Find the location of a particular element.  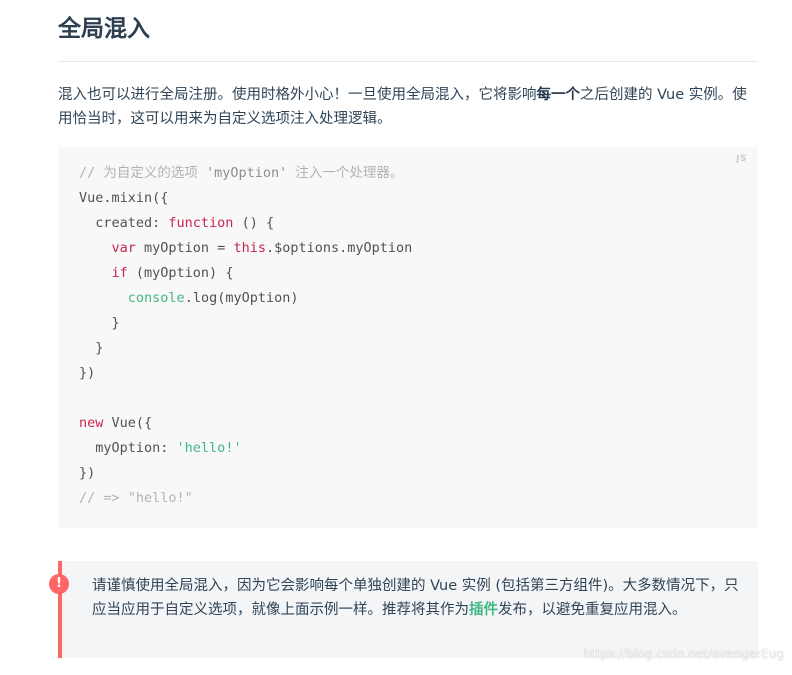

code-line-2: Vue.mixin({ is located at coordinates (124, 198).